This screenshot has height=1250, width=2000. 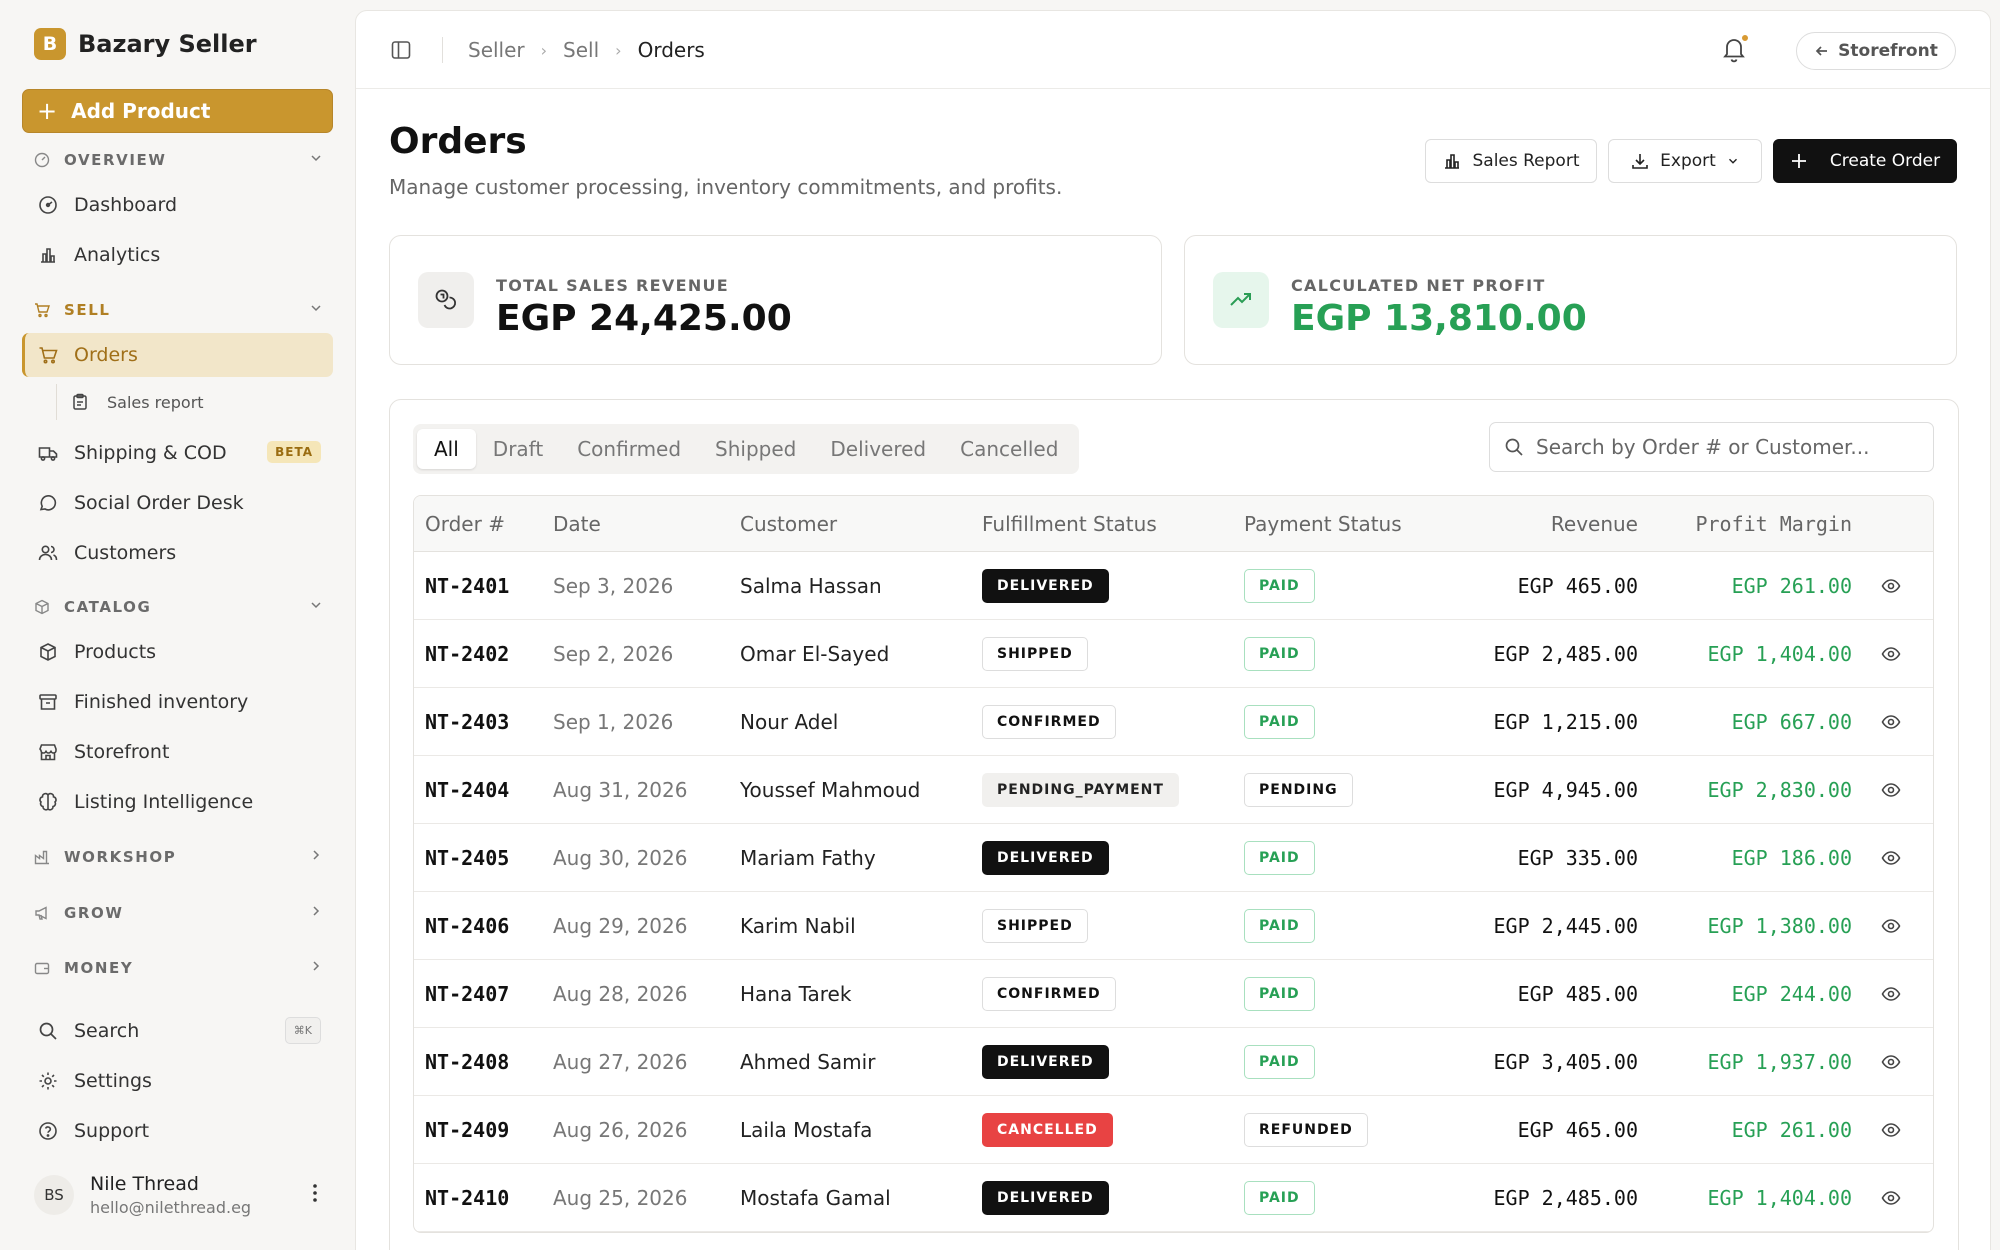 What do you see at coordinates (1069, 523) in the screenshot?
I see `header-fulfillment: Fulfillment Status` at bounding box center [1069, 523].